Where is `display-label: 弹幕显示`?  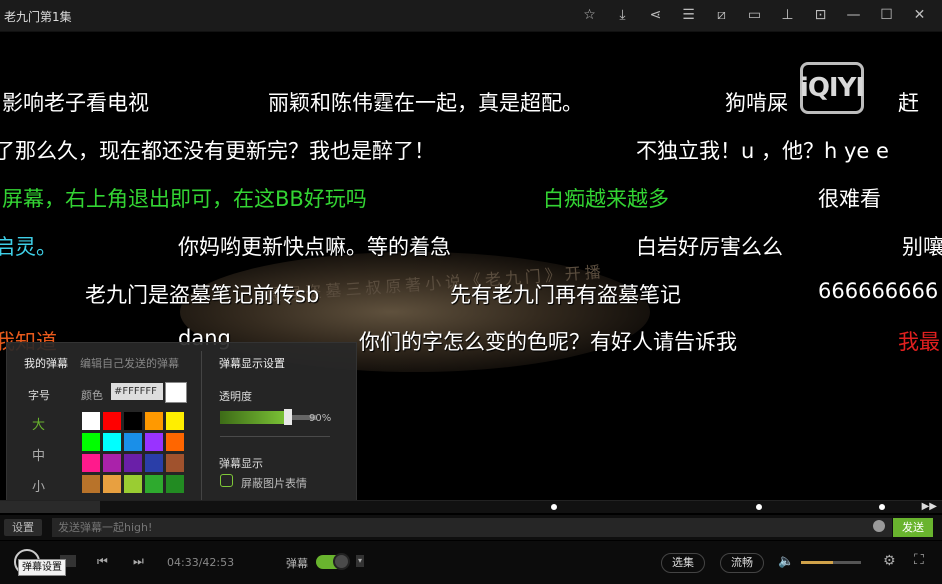
display-label: 弹幕显示 is located at coordinates (241, 463).